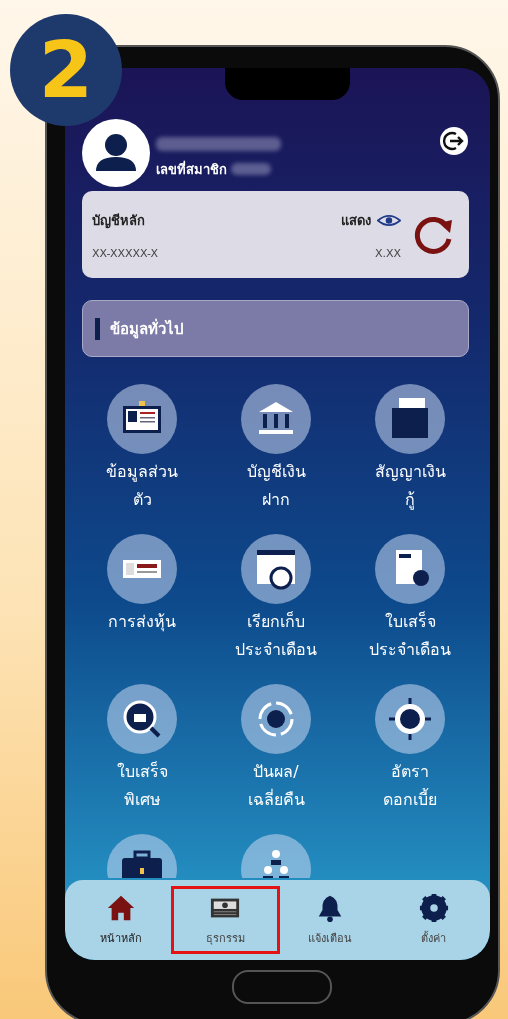 Image resolution: width=508 pixels, height=1019 pixels. Describe the element at coordinates (142, 486) in the screenshot. I see `menu-label: ข้อมูลส่วน ตัว` at that location.